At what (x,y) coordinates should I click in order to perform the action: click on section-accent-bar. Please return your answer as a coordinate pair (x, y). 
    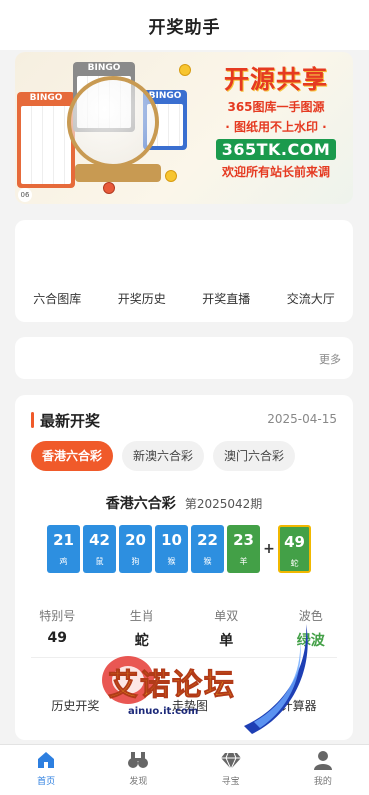
    Looking at the image, I should click on (32, 420).